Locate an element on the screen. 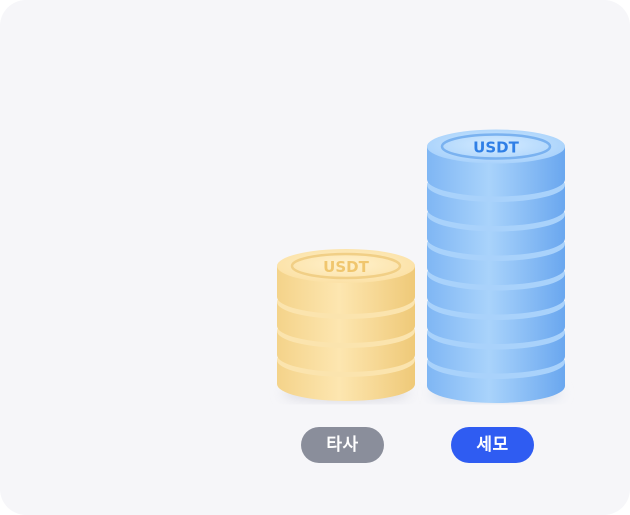 This screenshot has width=630, height=515. semo-coin-stack: USDT is located at coordinates (496, 266).